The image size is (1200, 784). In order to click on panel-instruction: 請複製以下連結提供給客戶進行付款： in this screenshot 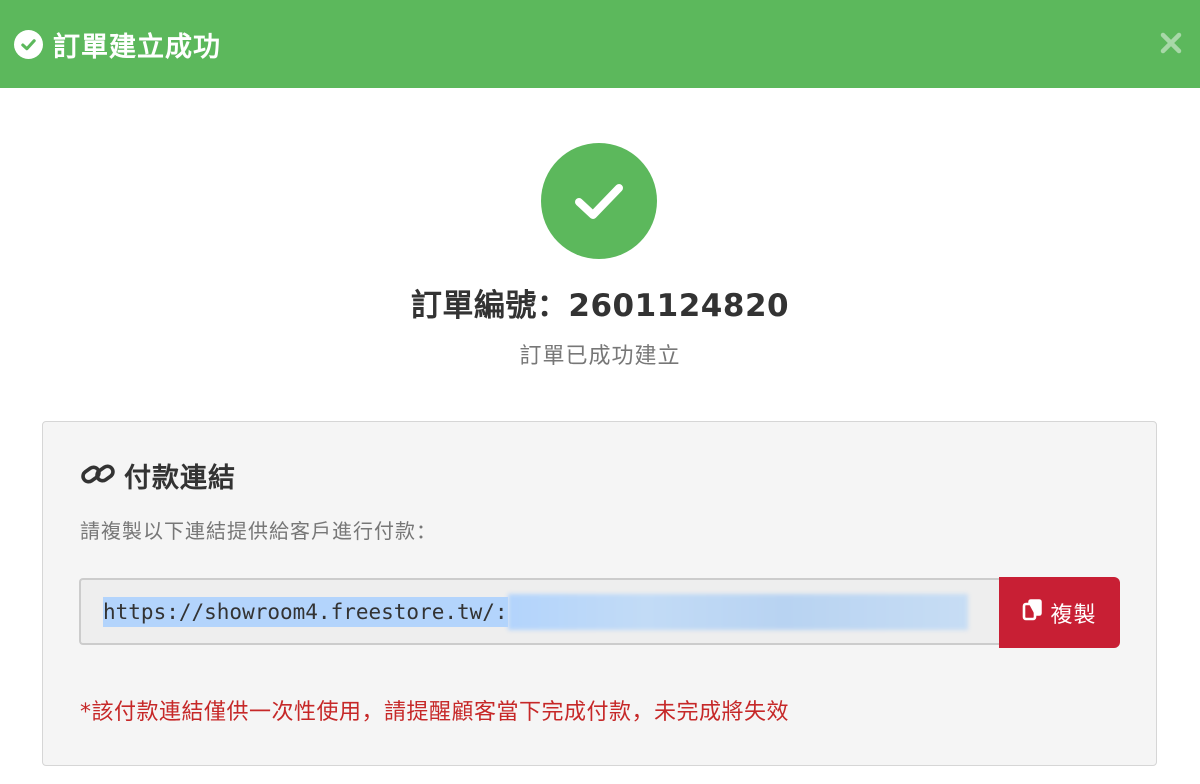, I will do `click(258, 531)`.